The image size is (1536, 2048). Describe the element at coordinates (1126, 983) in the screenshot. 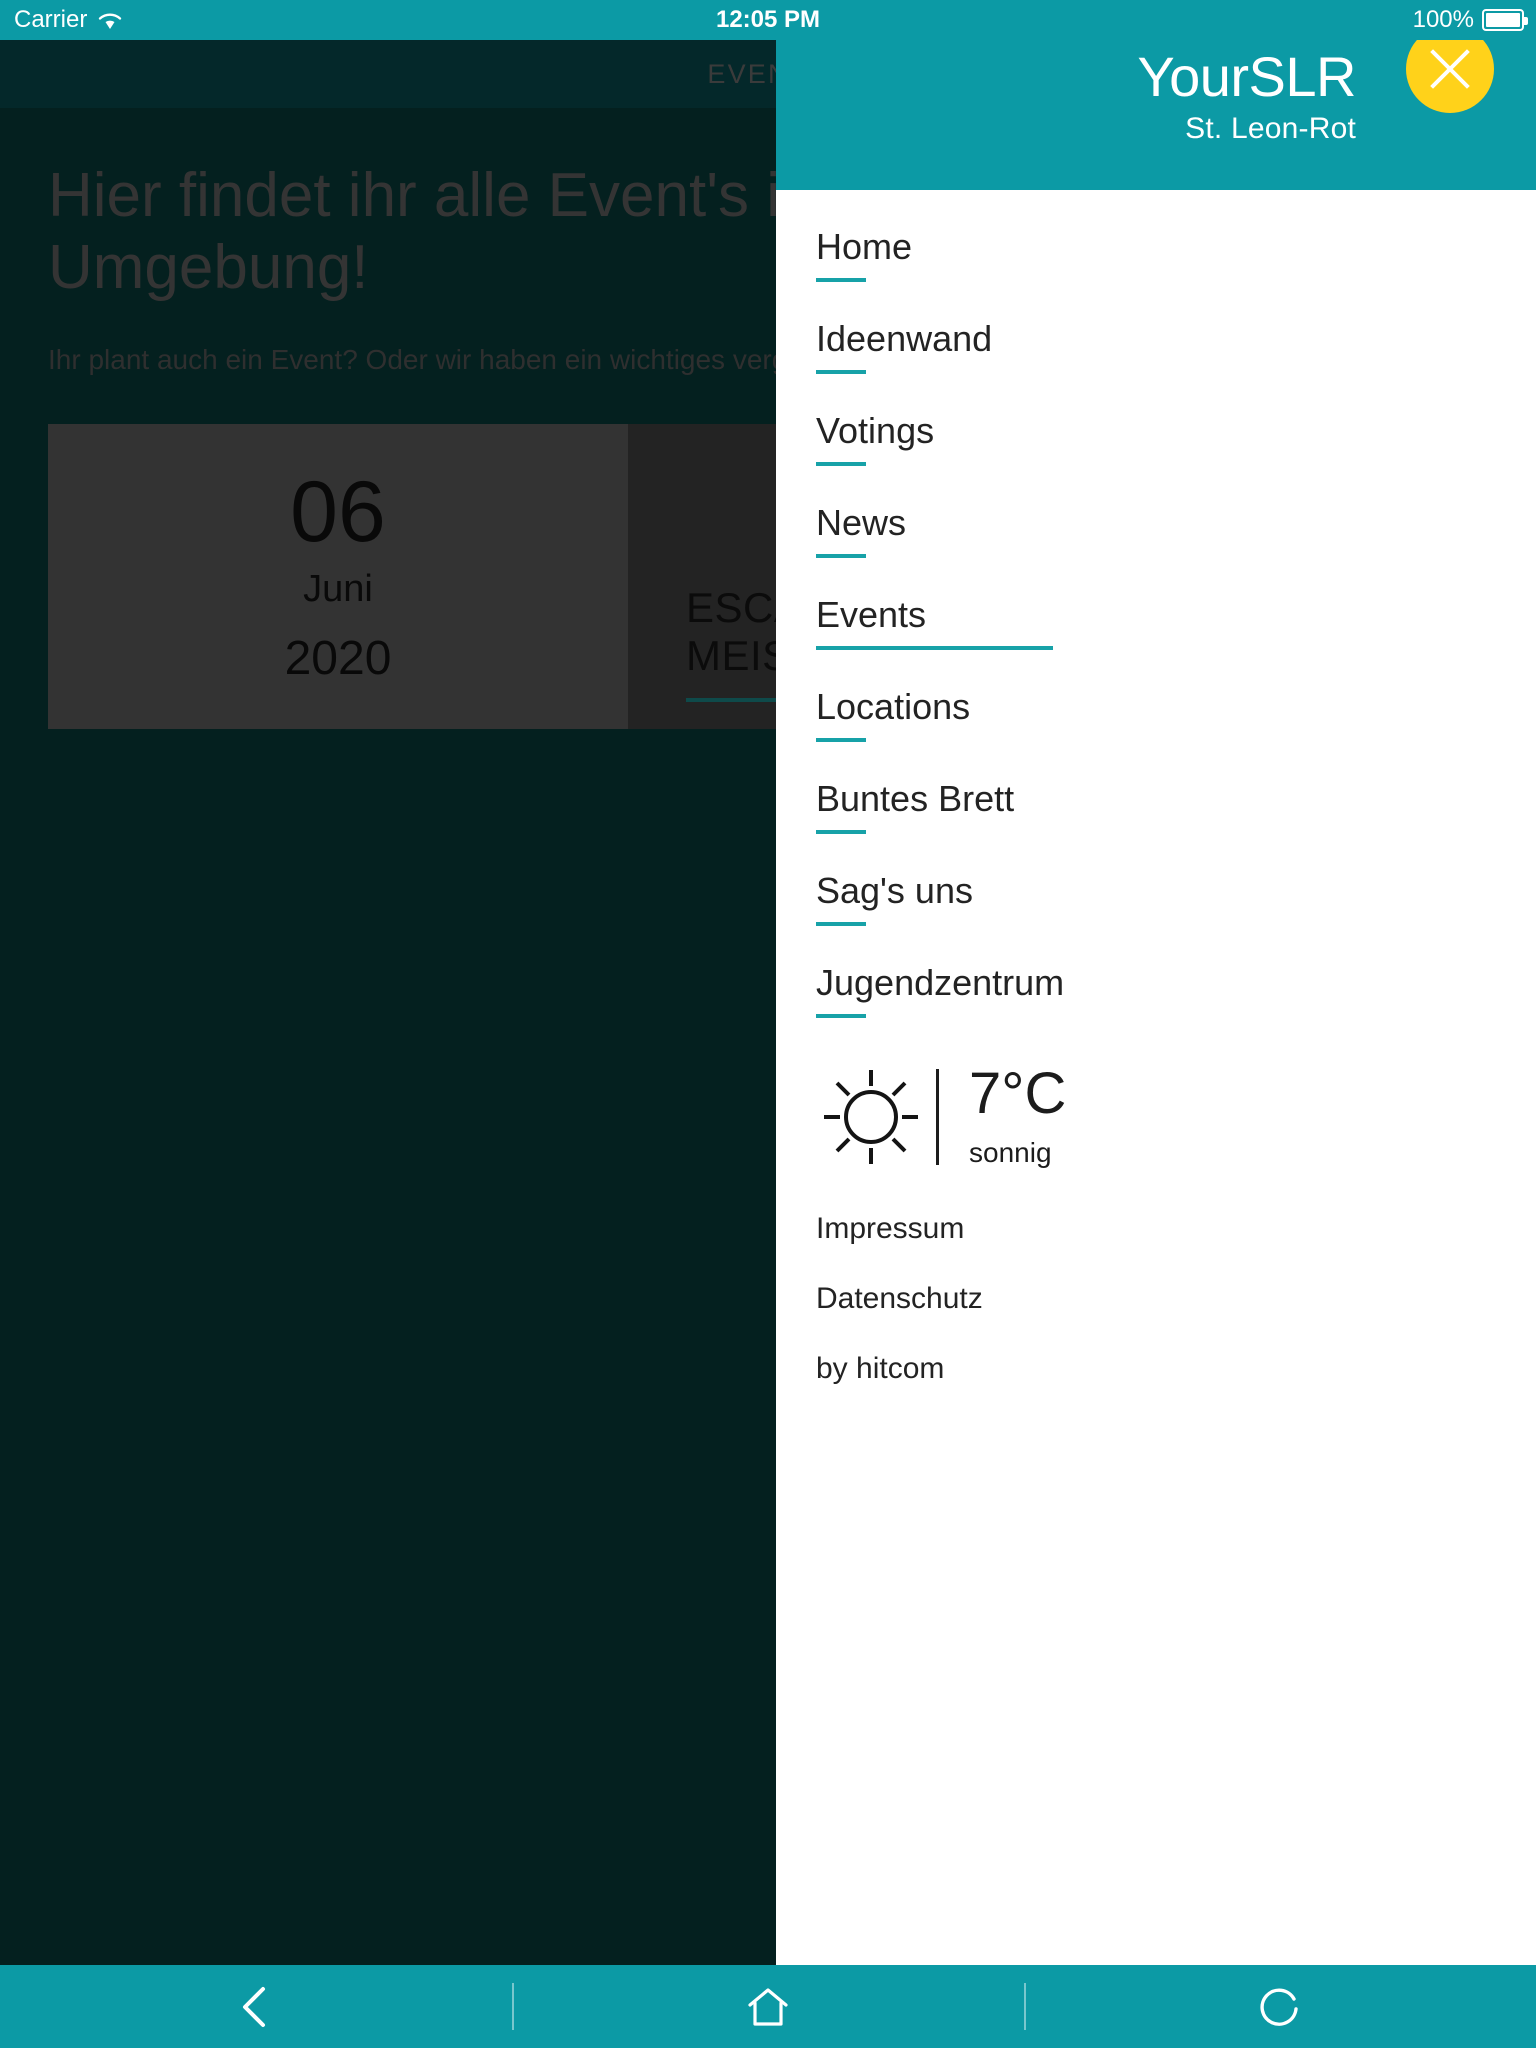

I see `sidebar-item-jugendzentrum: Jugendzentrum` at that location.